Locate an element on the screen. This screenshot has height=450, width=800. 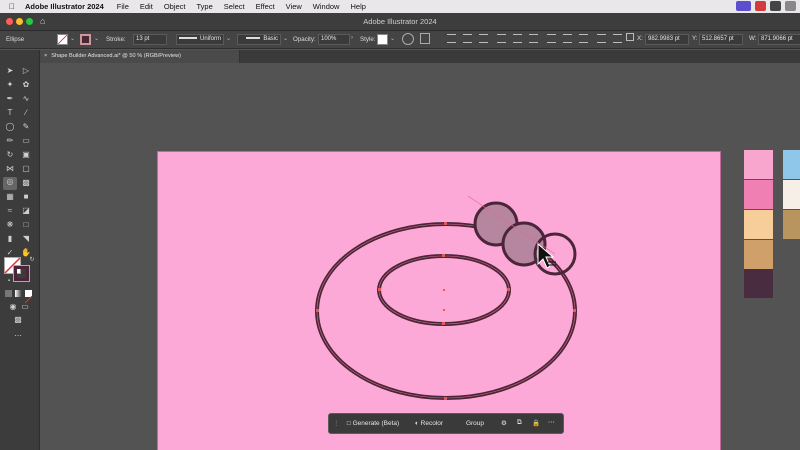
settings-gear-icon: ⚙ is located at coordinates (504, 423).